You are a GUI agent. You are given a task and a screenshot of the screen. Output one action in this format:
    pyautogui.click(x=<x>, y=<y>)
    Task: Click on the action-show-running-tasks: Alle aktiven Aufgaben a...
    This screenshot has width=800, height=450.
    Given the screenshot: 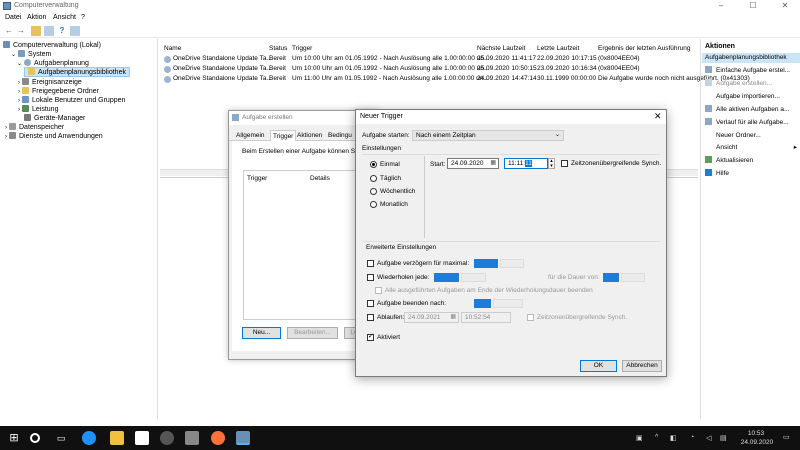 What is the action you would take?
    pyautogui.click(x=752, y=110)
    